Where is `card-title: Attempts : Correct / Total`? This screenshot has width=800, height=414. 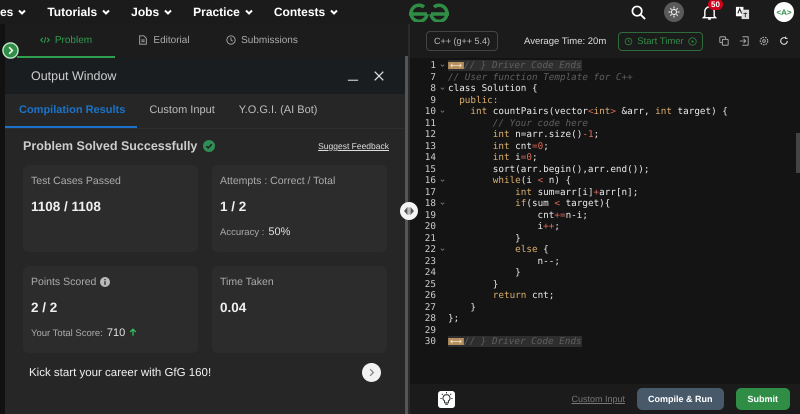
card-title: Attempts : Correct / Total is located at coordinates (278, 181).